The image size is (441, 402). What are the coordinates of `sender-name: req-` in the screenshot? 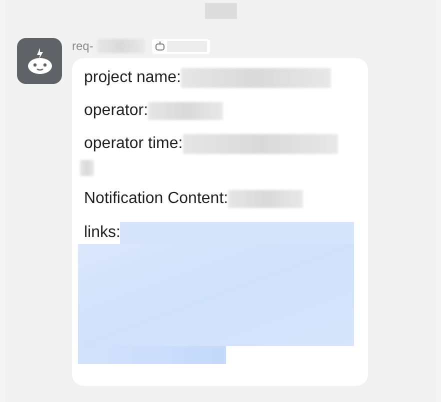 It's located at (83, 46).